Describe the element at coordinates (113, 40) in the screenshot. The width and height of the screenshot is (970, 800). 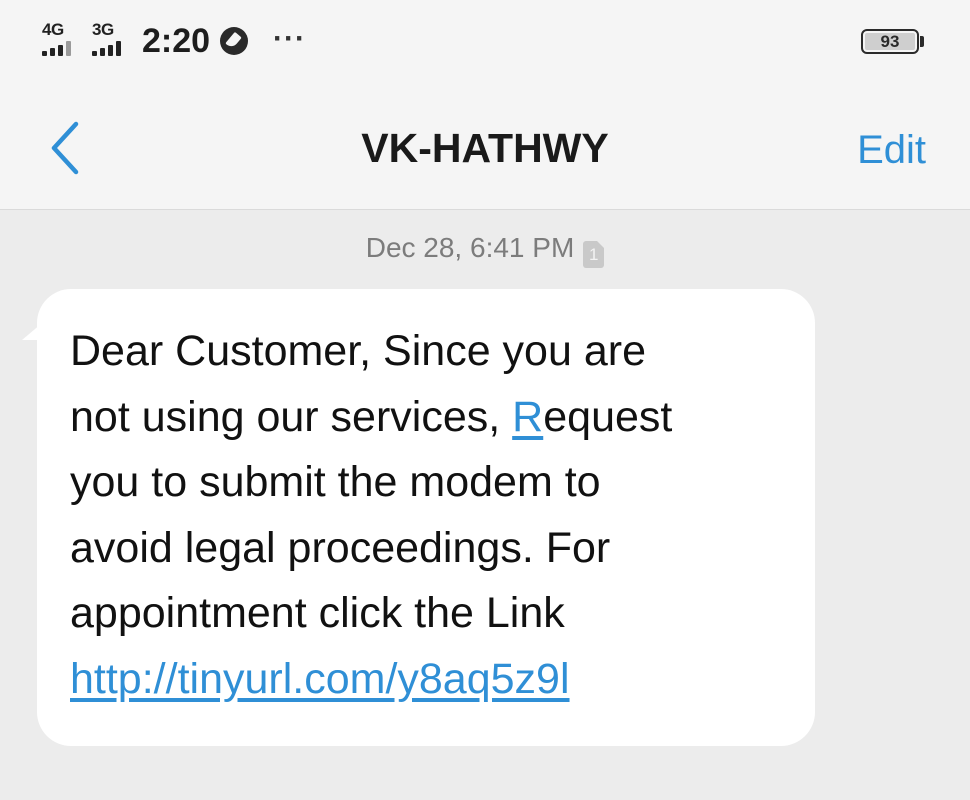
I see `signal-strength-3g-icon: 3G` at that location.